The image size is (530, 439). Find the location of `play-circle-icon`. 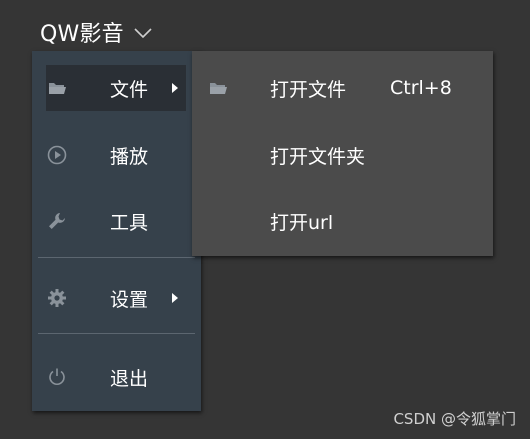

play-circle-icon is located at coordinates (57, 155).